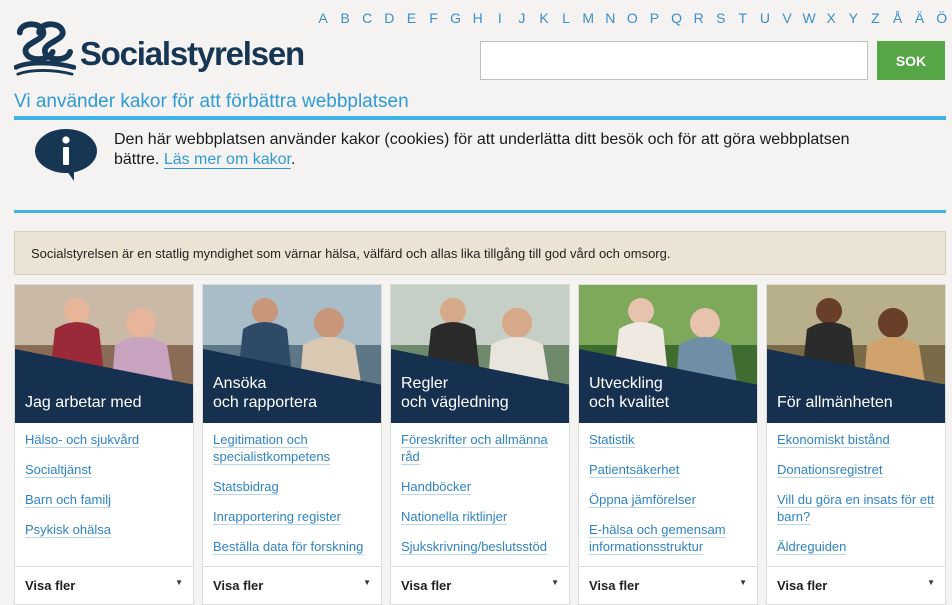  Describe the element at coordinates (240, 383) in the screenshot. I see `card-title-line: Ansöka` at that location.